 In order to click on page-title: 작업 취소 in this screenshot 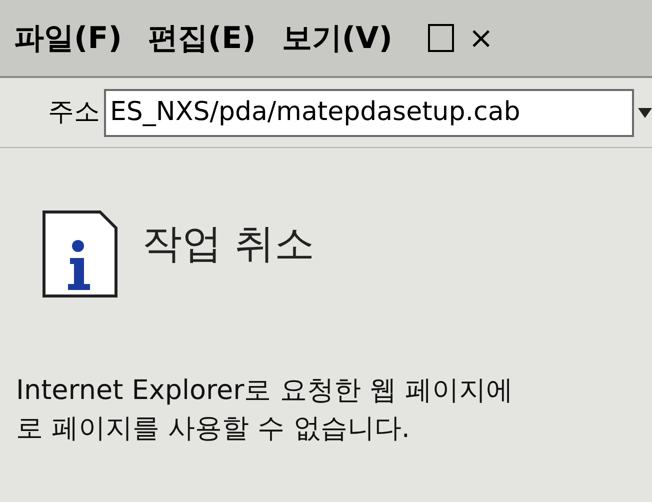, I will do `click(228, 244)`.